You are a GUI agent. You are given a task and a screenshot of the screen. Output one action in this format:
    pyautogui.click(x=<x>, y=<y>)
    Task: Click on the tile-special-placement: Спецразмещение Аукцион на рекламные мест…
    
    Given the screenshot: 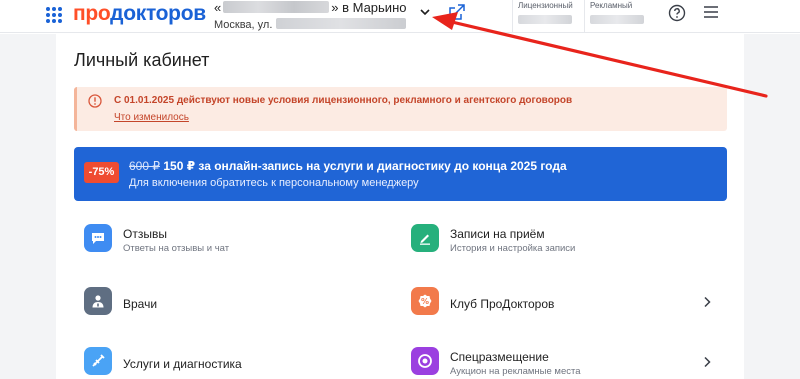 What is the action you would take?
    pyautogui.click(x=571, y=361)
    